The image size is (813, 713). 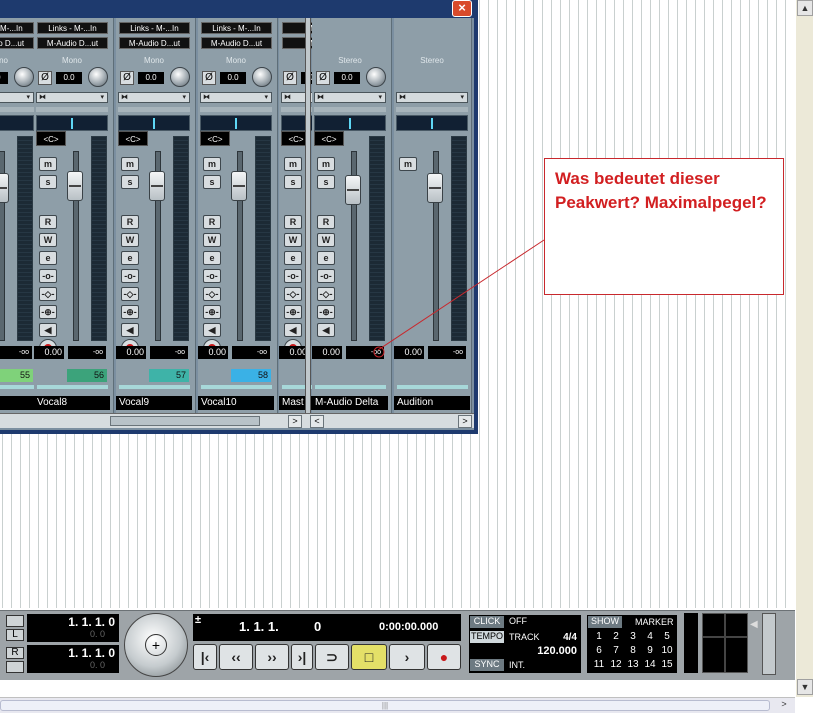 What do you see at coordinates (616, 636) in the screenshot?
I see `marker-button: 2` at bounding box center [616, 636].